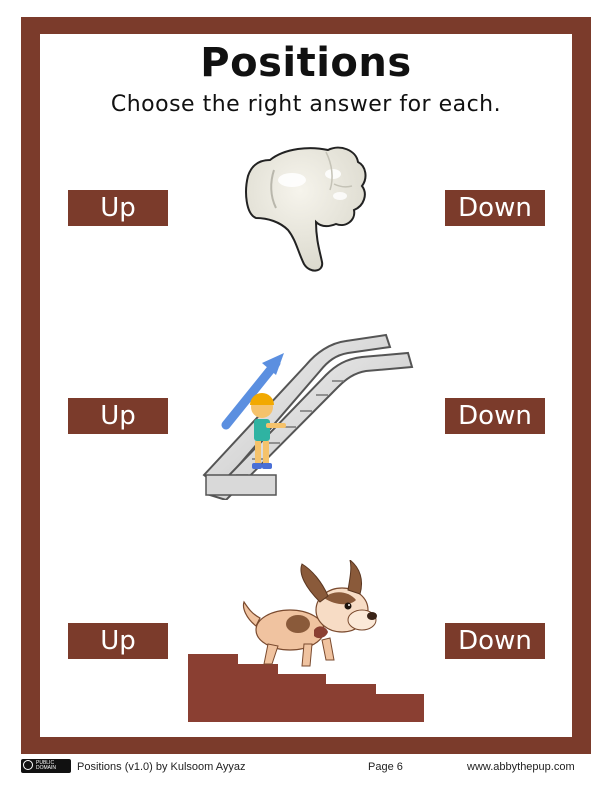 This screenshot has height=792, width=612. I want to click on q1-down-button: Down, so click(495, 208).